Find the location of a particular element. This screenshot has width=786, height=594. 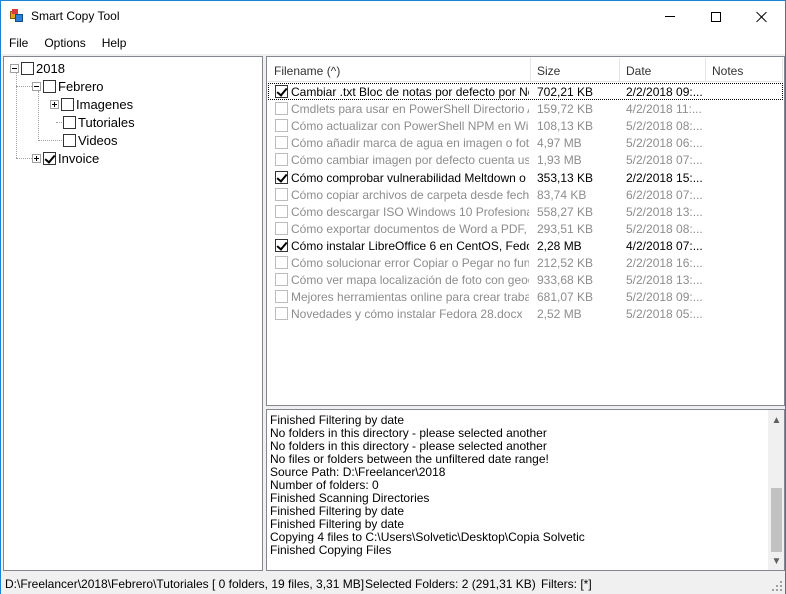

tree-checkbox-febrero is located at coordinates (49, 86).